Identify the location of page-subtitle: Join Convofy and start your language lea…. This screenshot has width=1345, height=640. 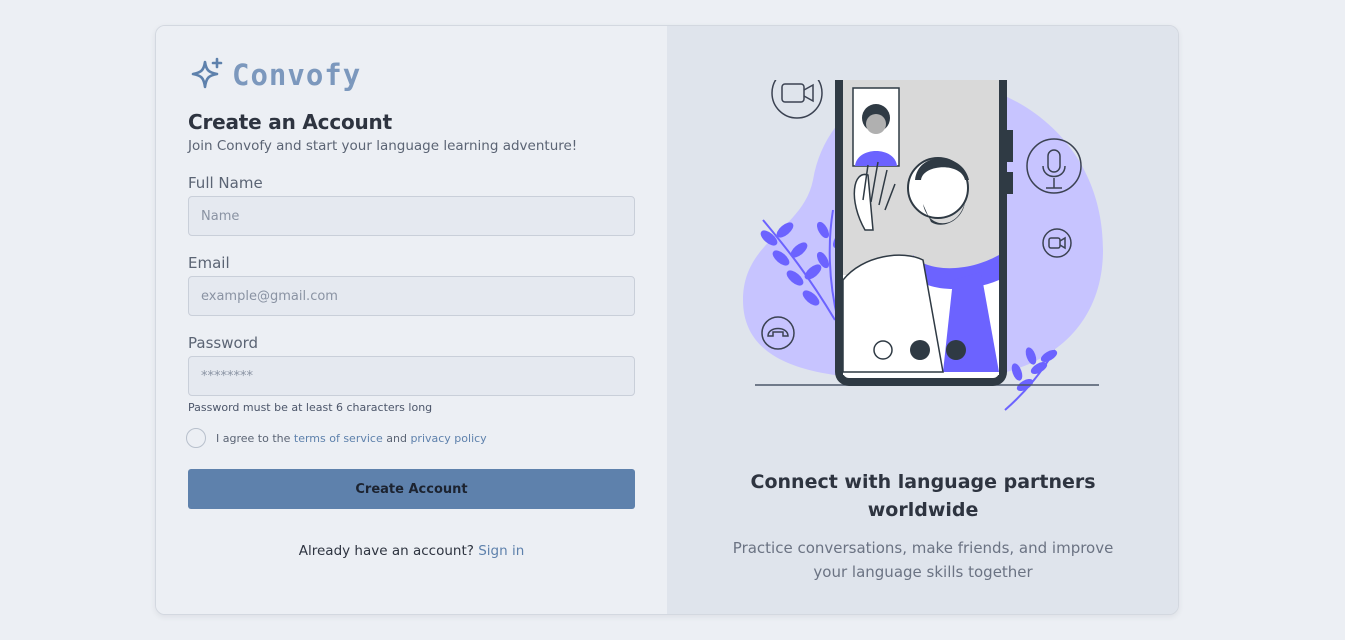
(383, 146).